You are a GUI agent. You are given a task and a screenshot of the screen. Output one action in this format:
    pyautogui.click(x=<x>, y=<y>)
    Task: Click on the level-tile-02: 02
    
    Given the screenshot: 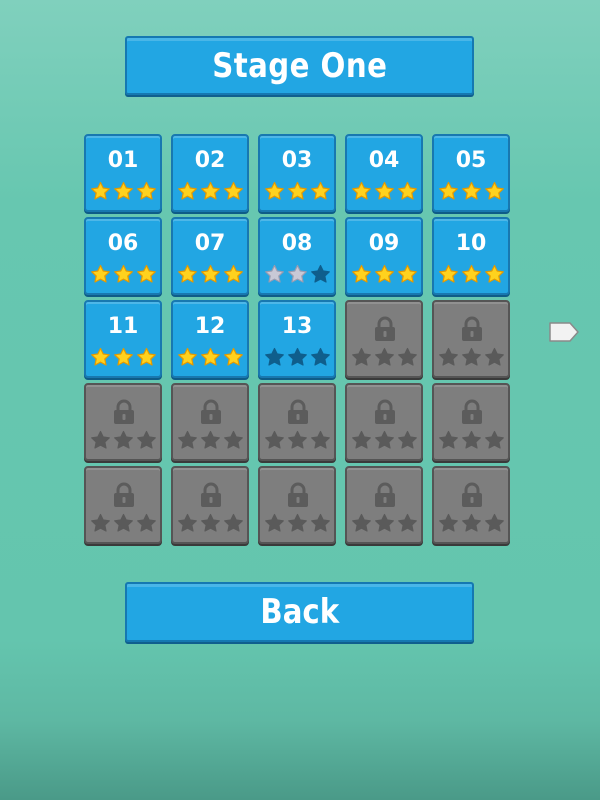 What is the action you would take?
    pyautogui.click(x=210, y=173)
    